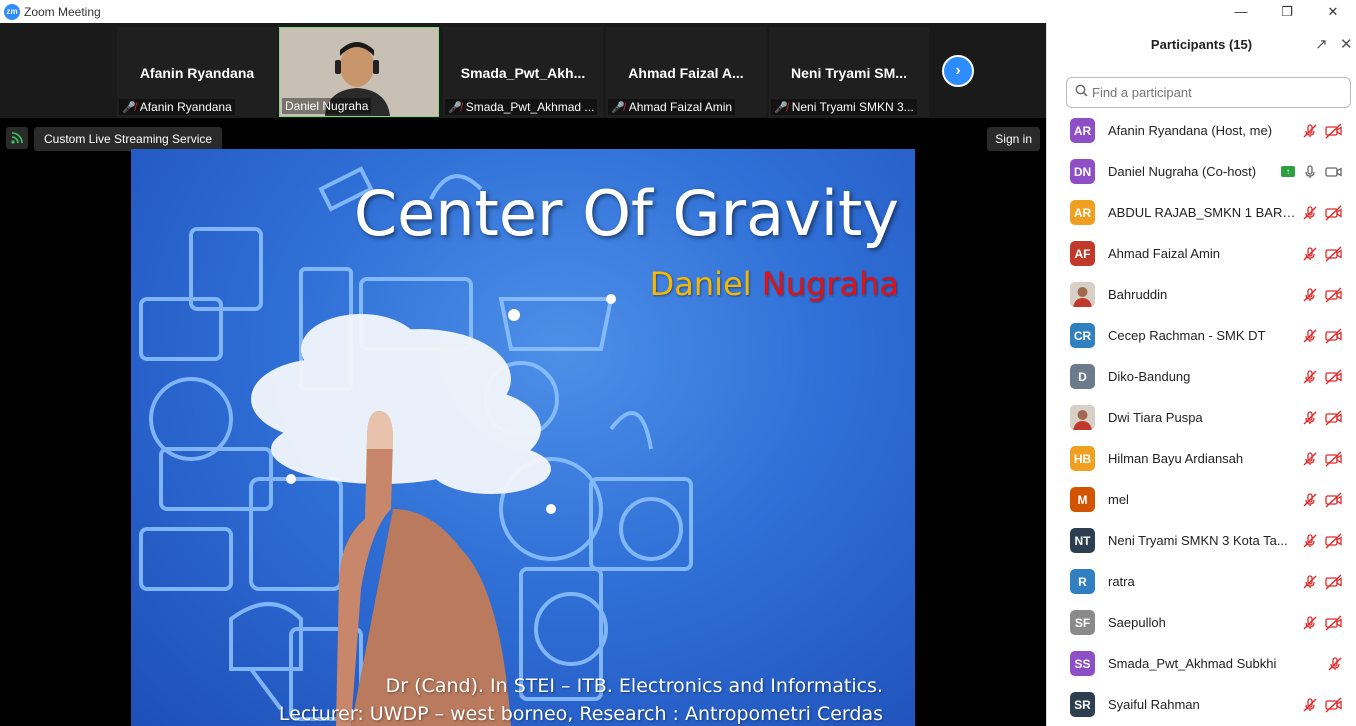 The height and width of the screenshot is (726, 1356). Describe the element at coordinates (1201, 458) in the screenshot. I see `participant-row: HB Hilman Bayu Ardiansah` at that location.